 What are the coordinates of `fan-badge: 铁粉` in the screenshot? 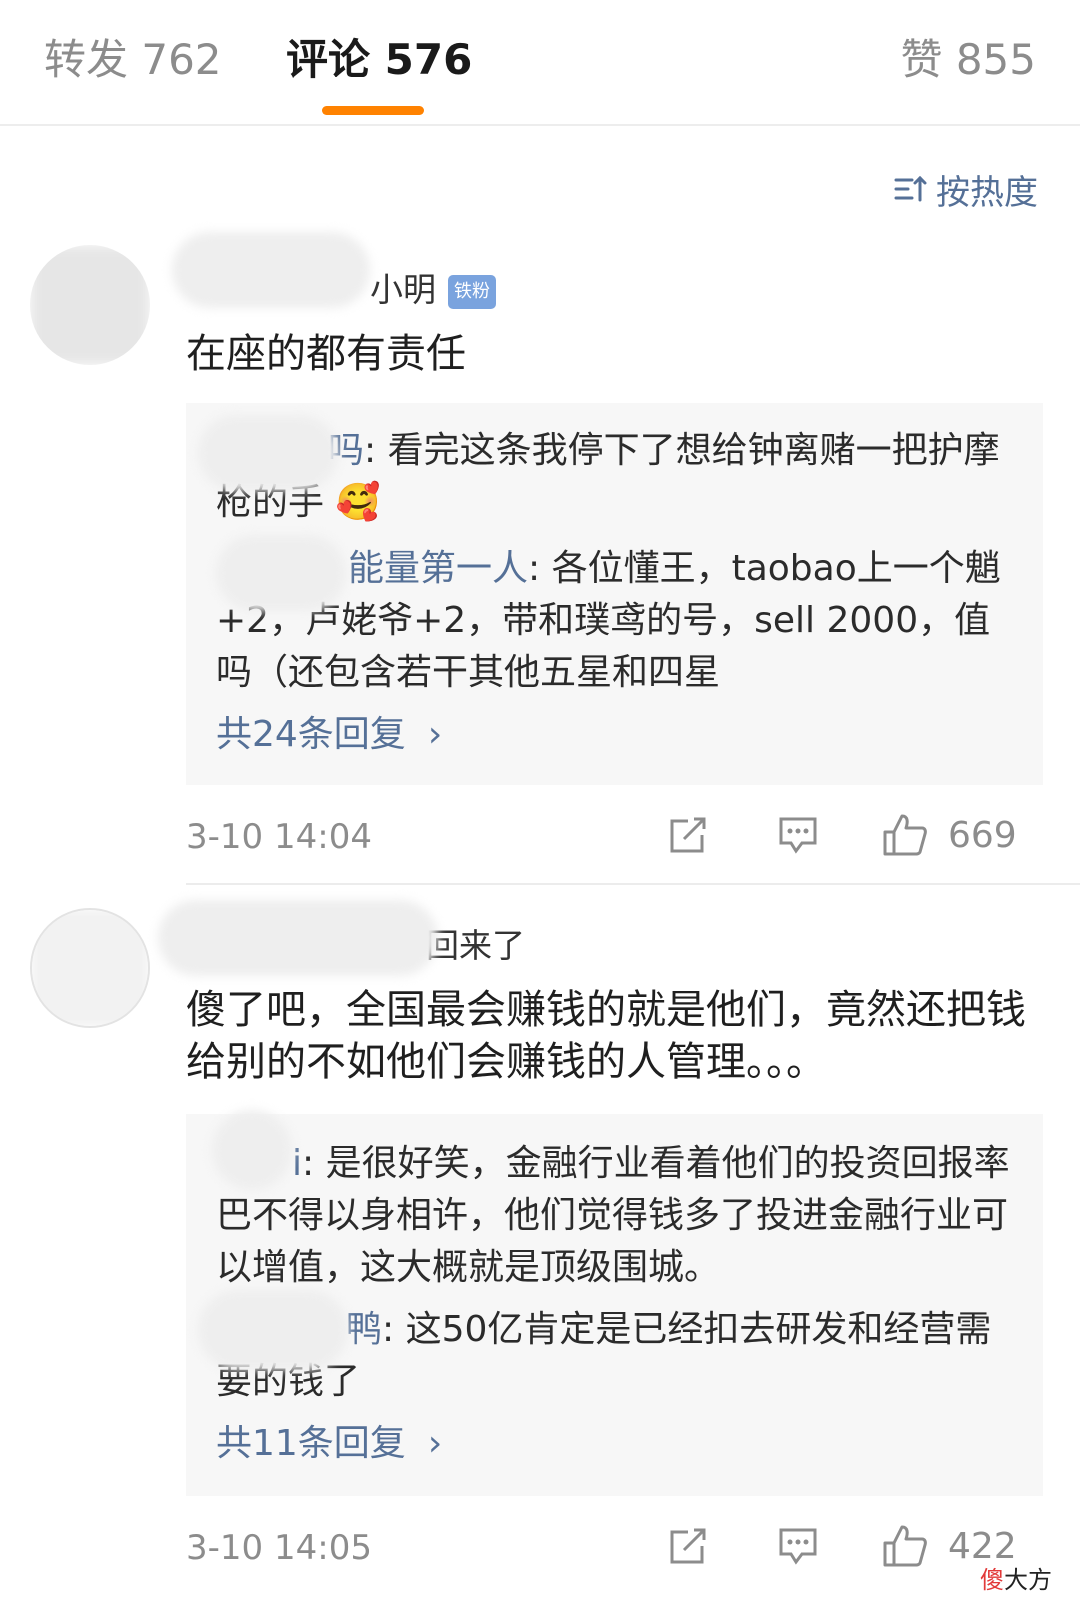 It's located at (472, 292).